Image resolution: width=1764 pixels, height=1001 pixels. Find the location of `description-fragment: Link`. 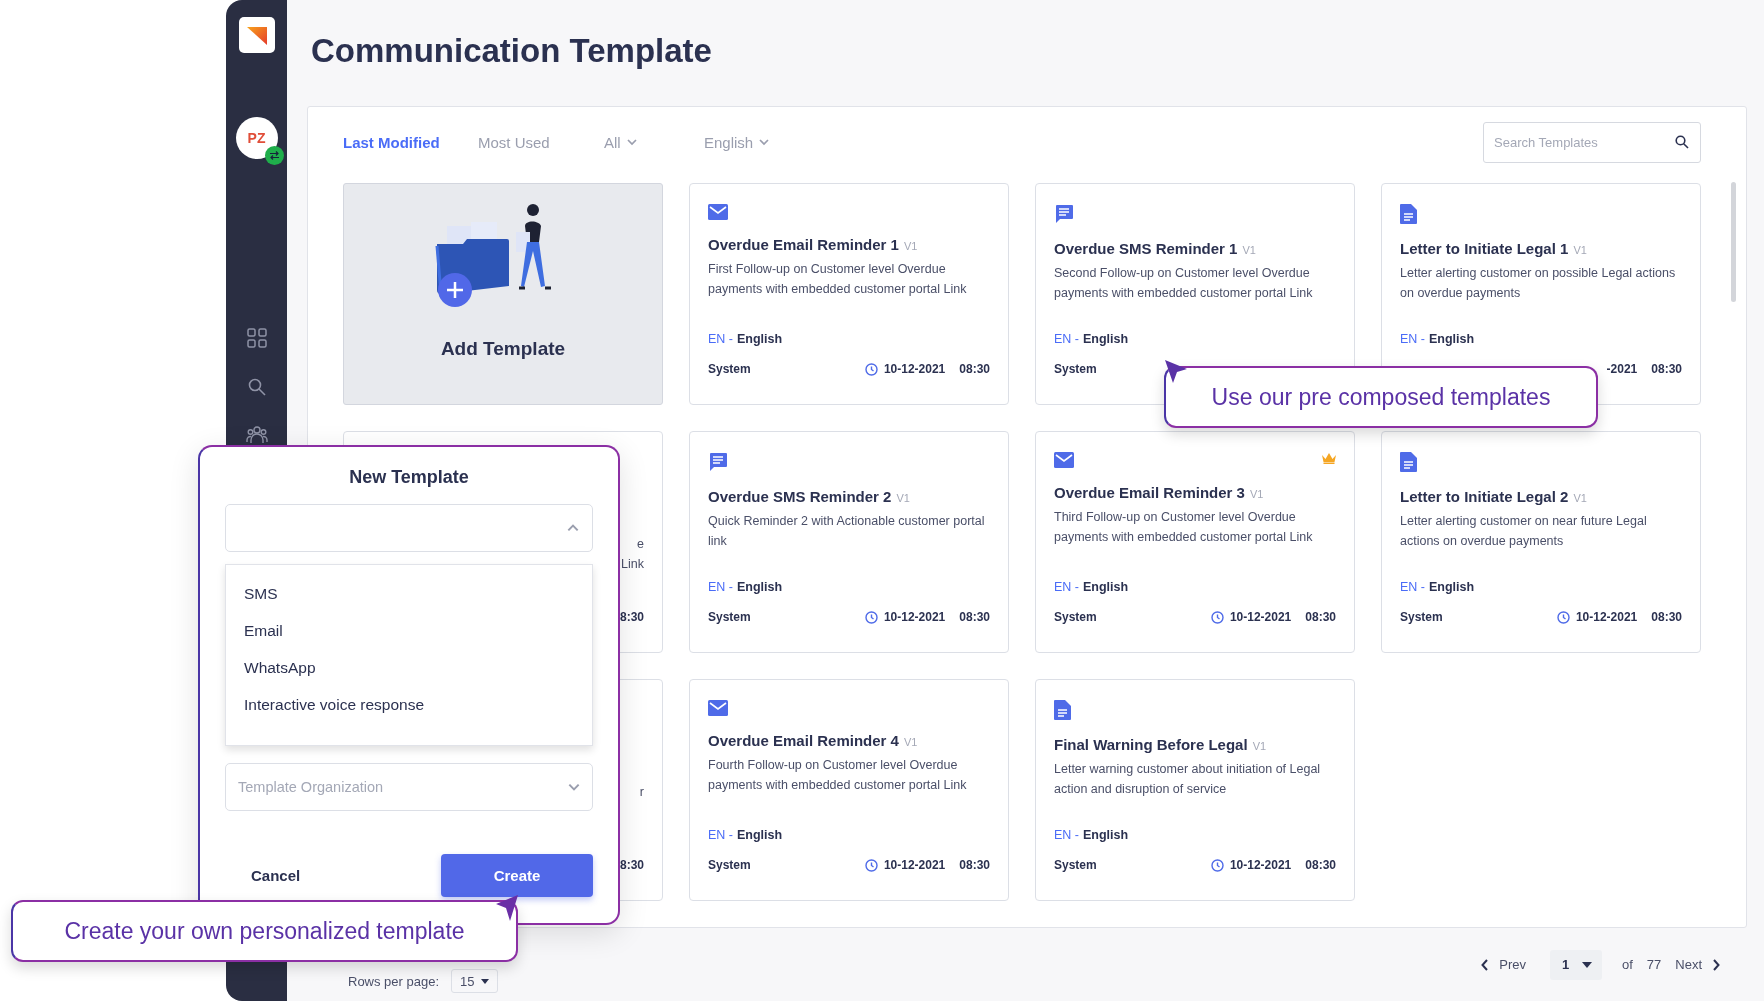

description-fragment: Link is located at coordinates (632, 564).